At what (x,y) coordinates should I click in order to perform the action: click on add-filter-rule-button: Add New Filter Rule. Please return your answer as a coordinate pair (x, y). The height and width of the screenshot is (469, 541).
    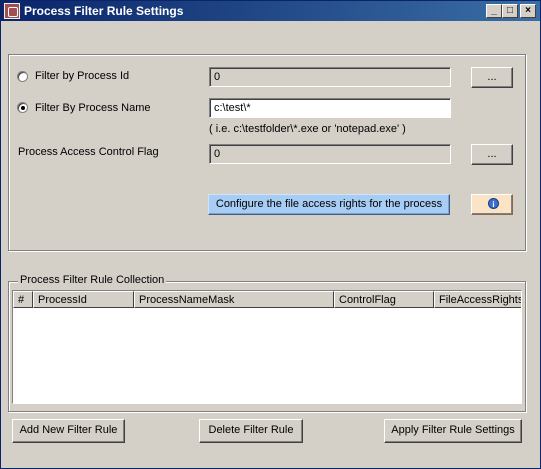
    Looking at the image, I should click on (68, 431).